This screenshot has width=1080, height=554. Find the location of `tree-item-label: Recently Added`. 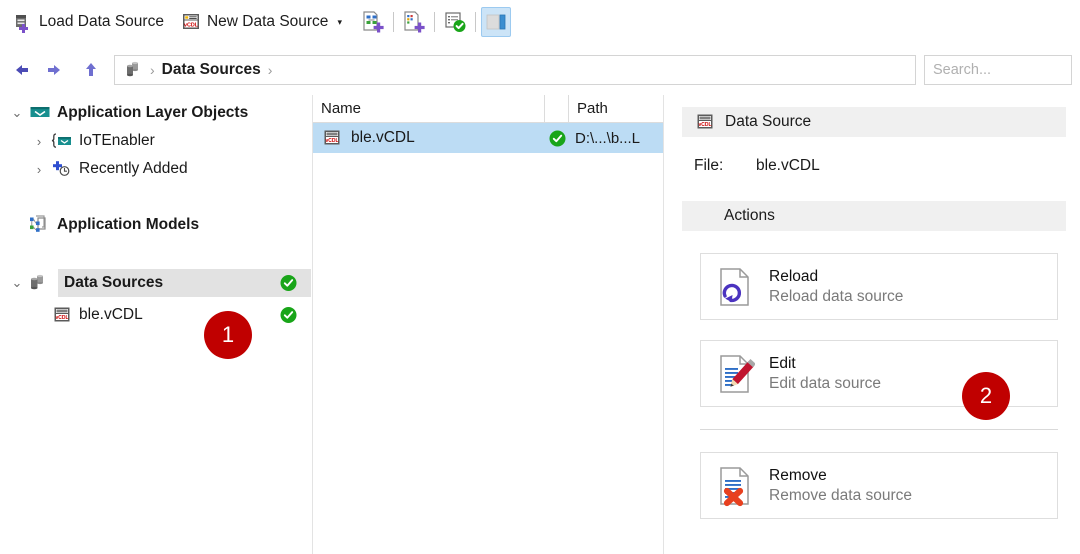

tree-item-label: Recently Added is located at coordinates (133, 168).